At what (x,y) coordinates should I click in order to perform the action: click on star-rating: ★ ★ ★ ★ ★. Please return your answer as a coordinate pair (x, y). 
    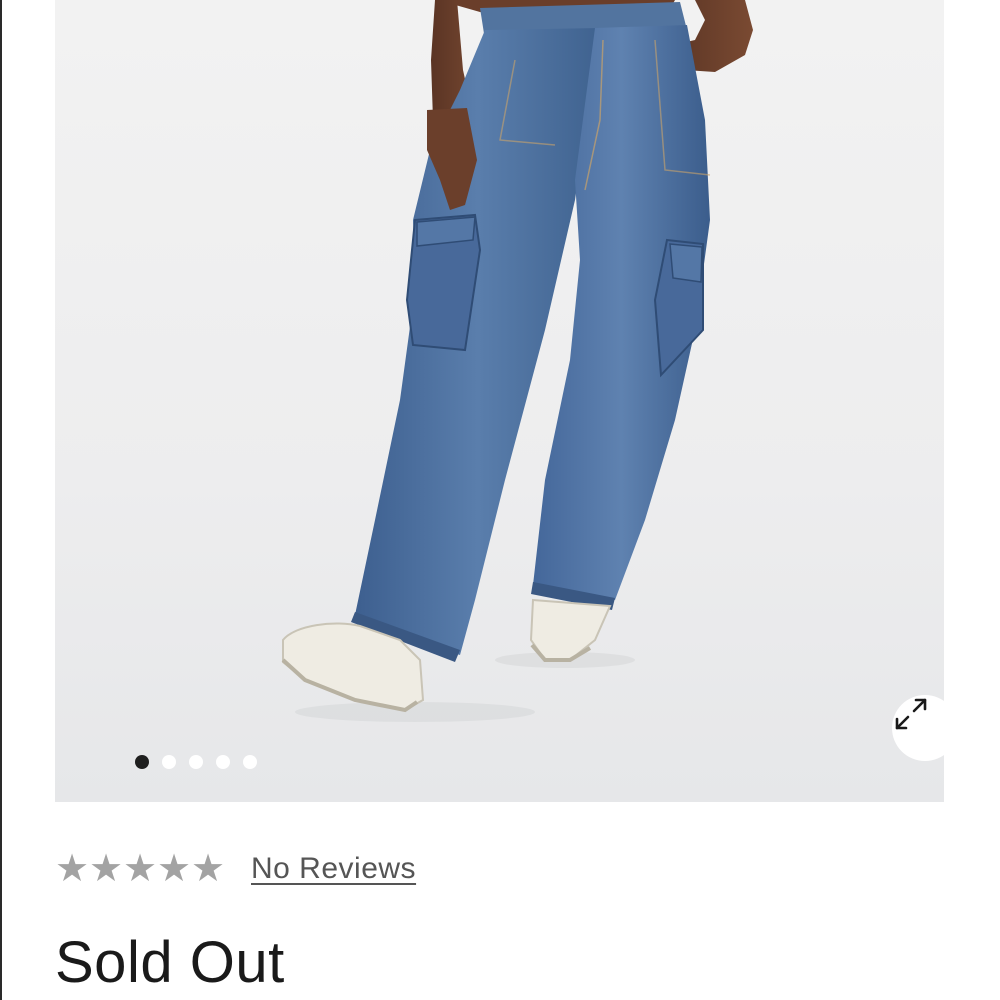
    Looking at the image, I should click on (140, 869).